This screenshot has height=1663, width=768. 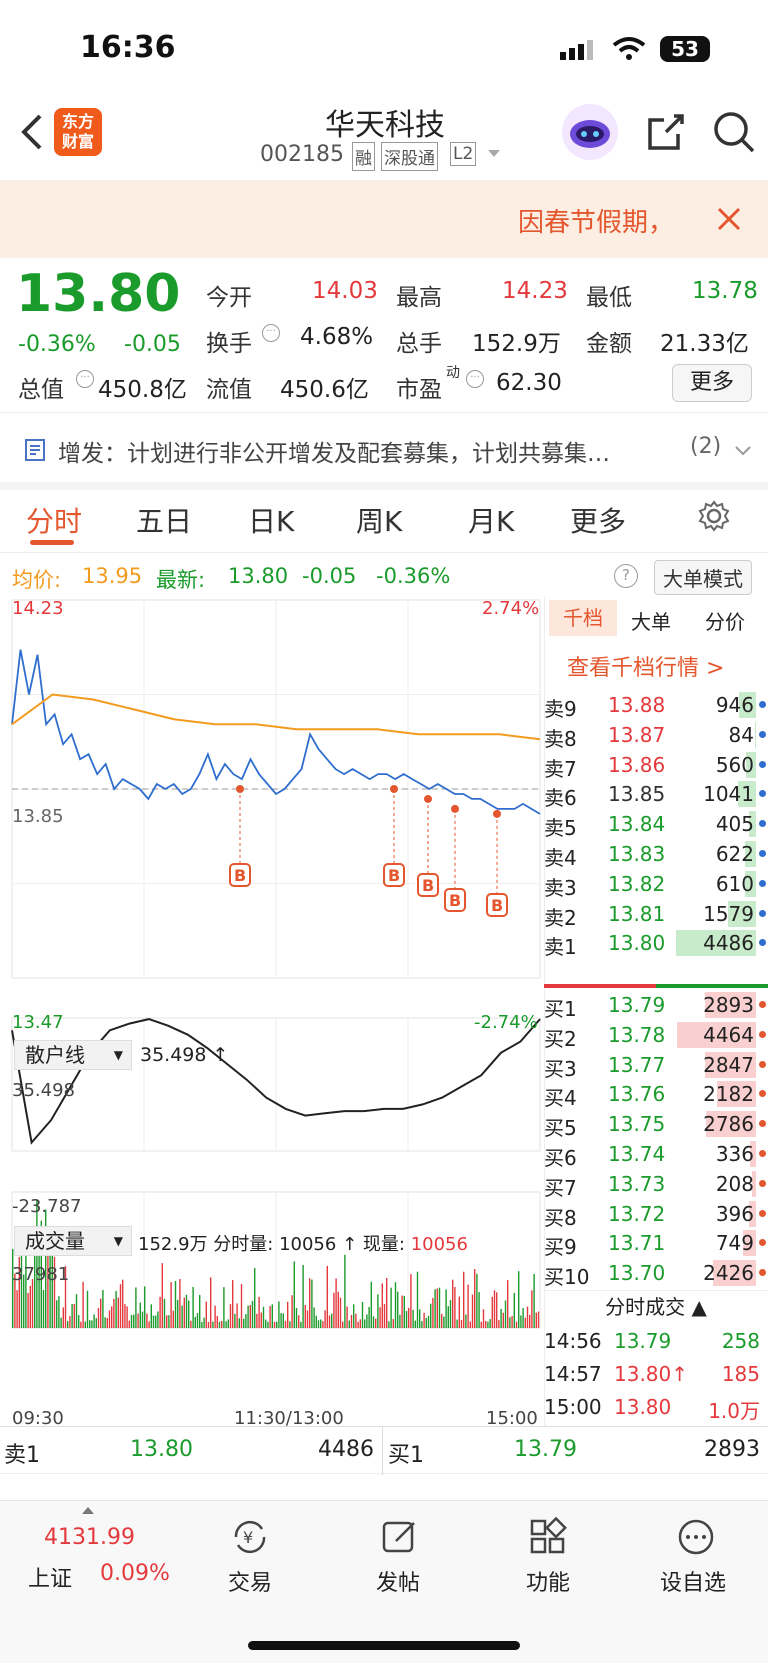 I want to click on ask-row: 卖3 13.82 610, so click(x=656, y=884).